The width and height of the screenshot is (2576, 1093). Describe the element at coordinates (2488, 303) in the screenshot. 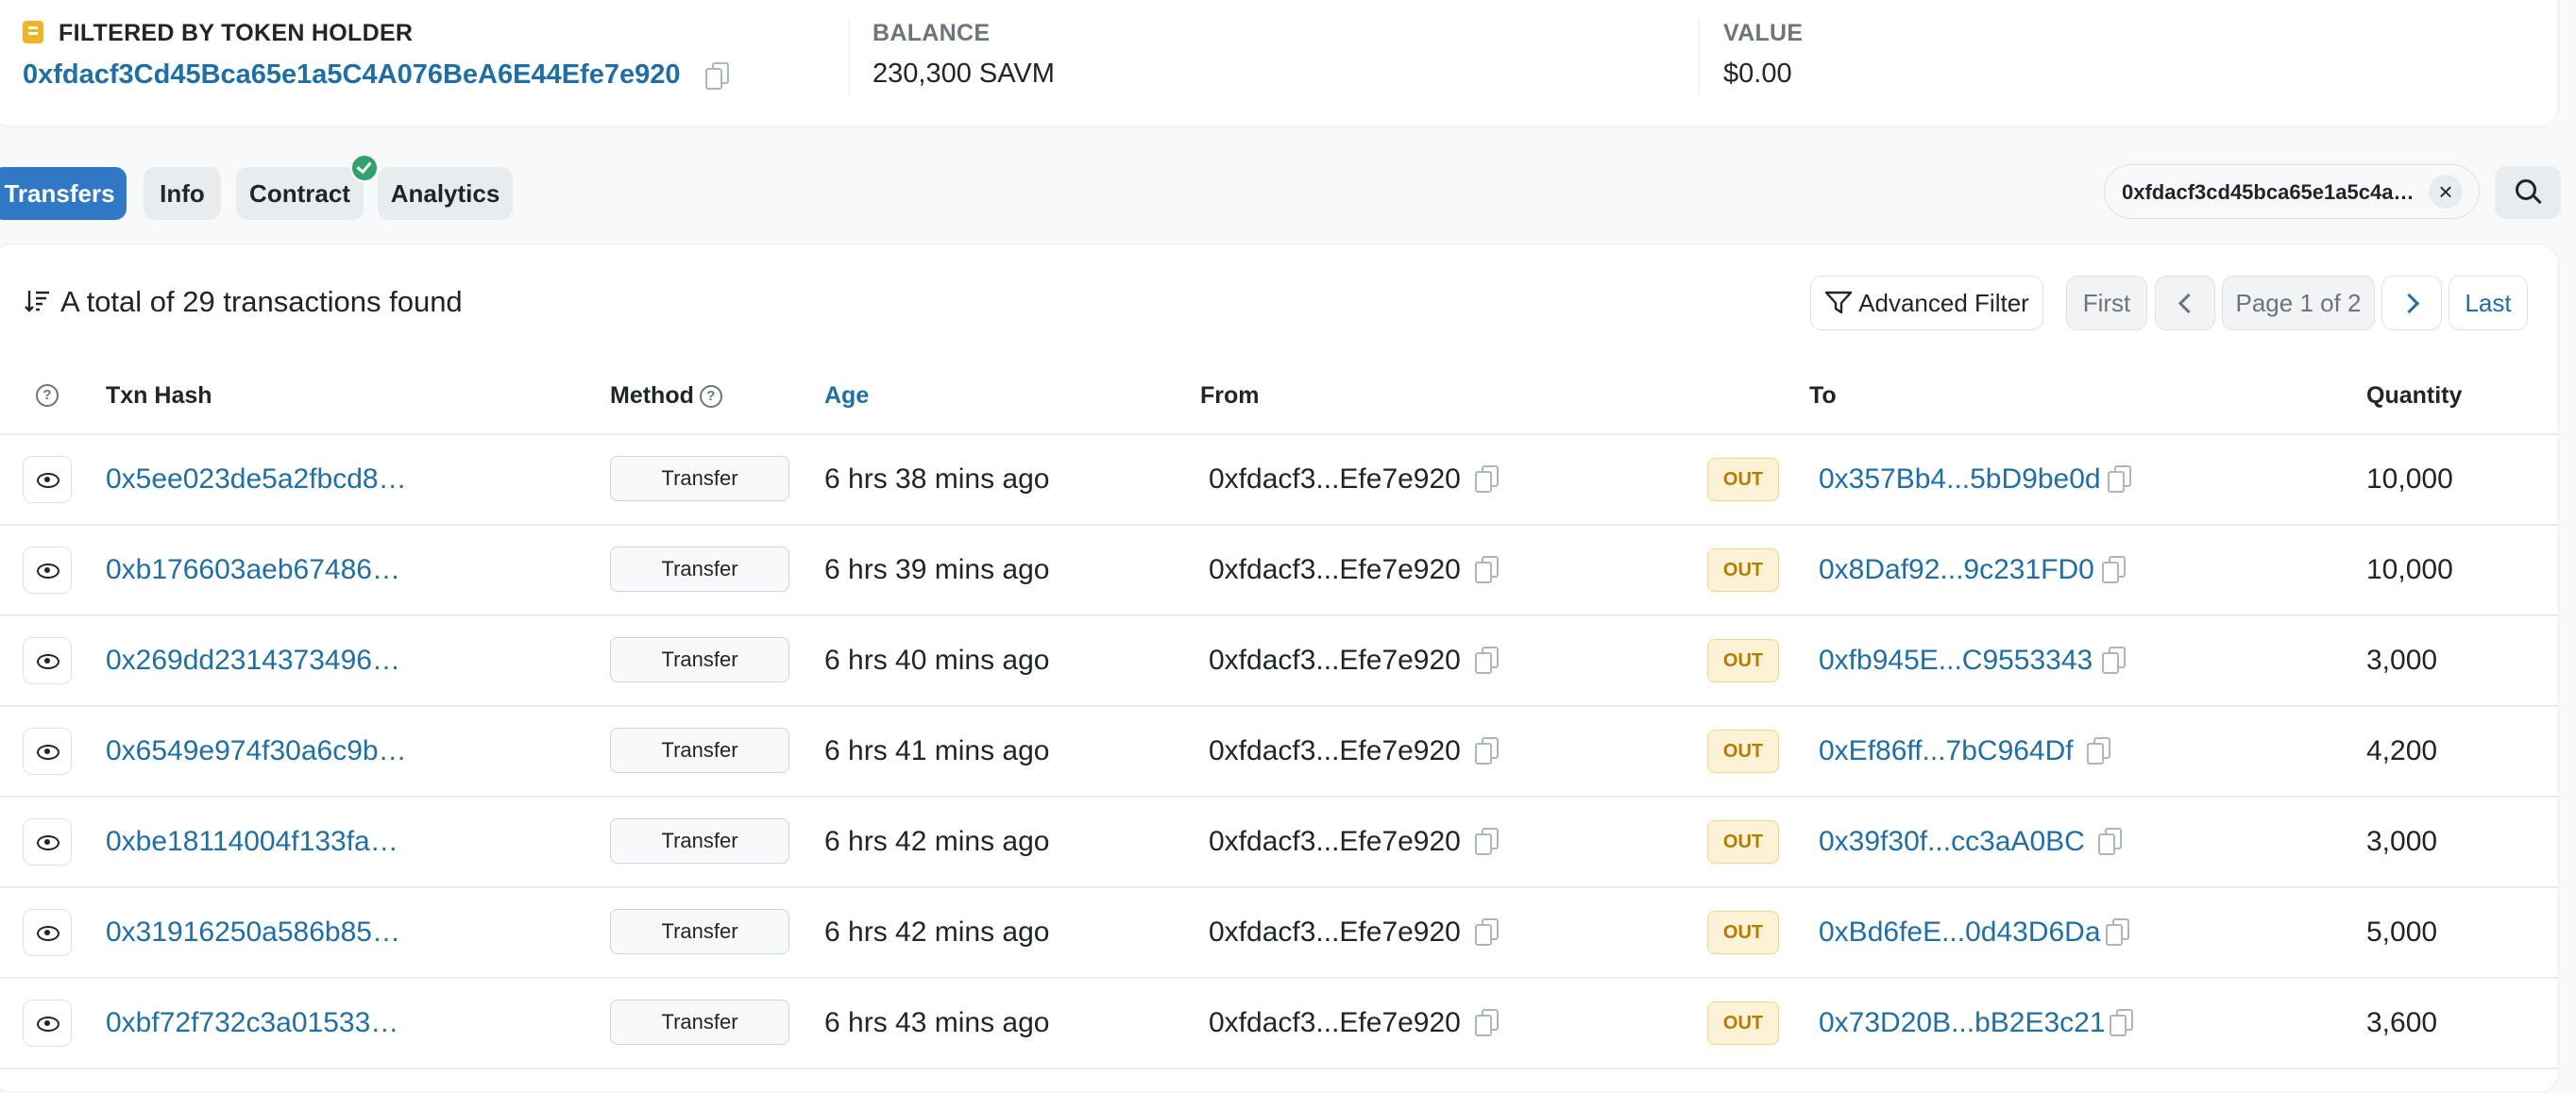

I see `last-page-button: Last` at that location.